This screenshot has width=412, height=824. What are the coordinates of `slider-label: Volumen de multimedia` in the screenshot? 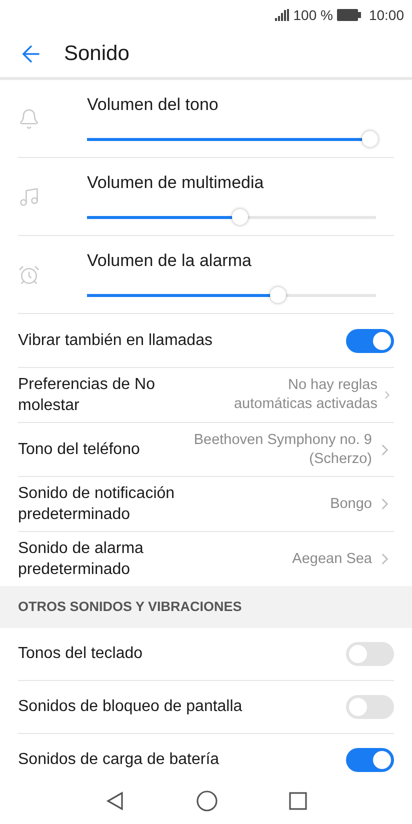 It's located at (176, 183).